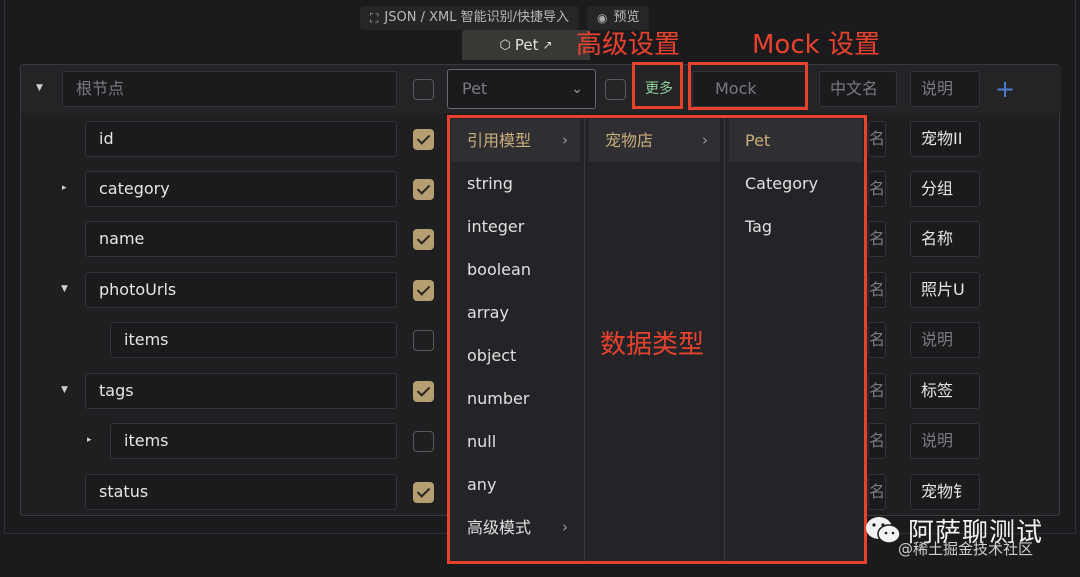 The width and height of the screenshot is (1080, 577). What do you see at coordinates (657, 85) in the screenshot?
I see `annotation-box-advanced` at bounding box center [657, 85].